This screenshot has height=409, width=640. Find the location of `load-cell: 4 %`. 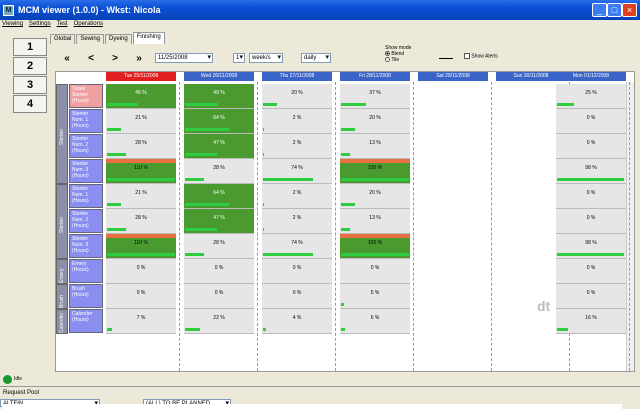

load-cell: 4 % is located at coordinates (297, 321).